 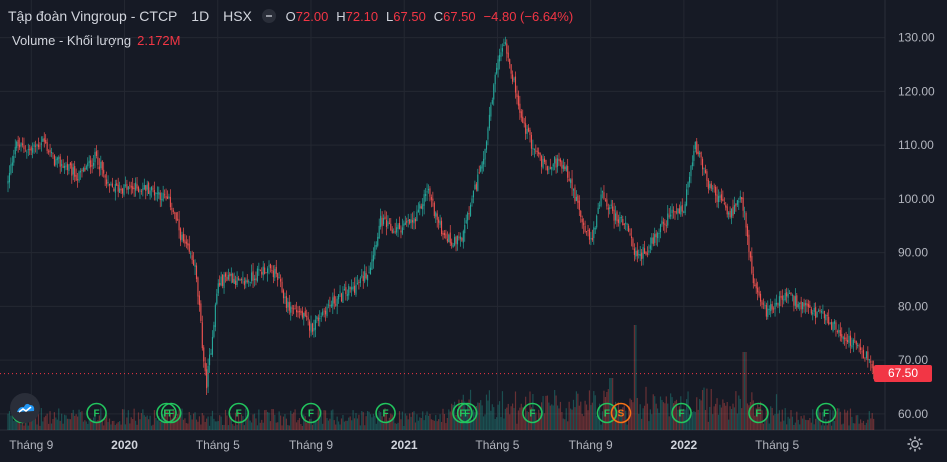 I want to click on symbol-title: Tập đoàn Vingroup - CTCP, so click(x=92, y=16).